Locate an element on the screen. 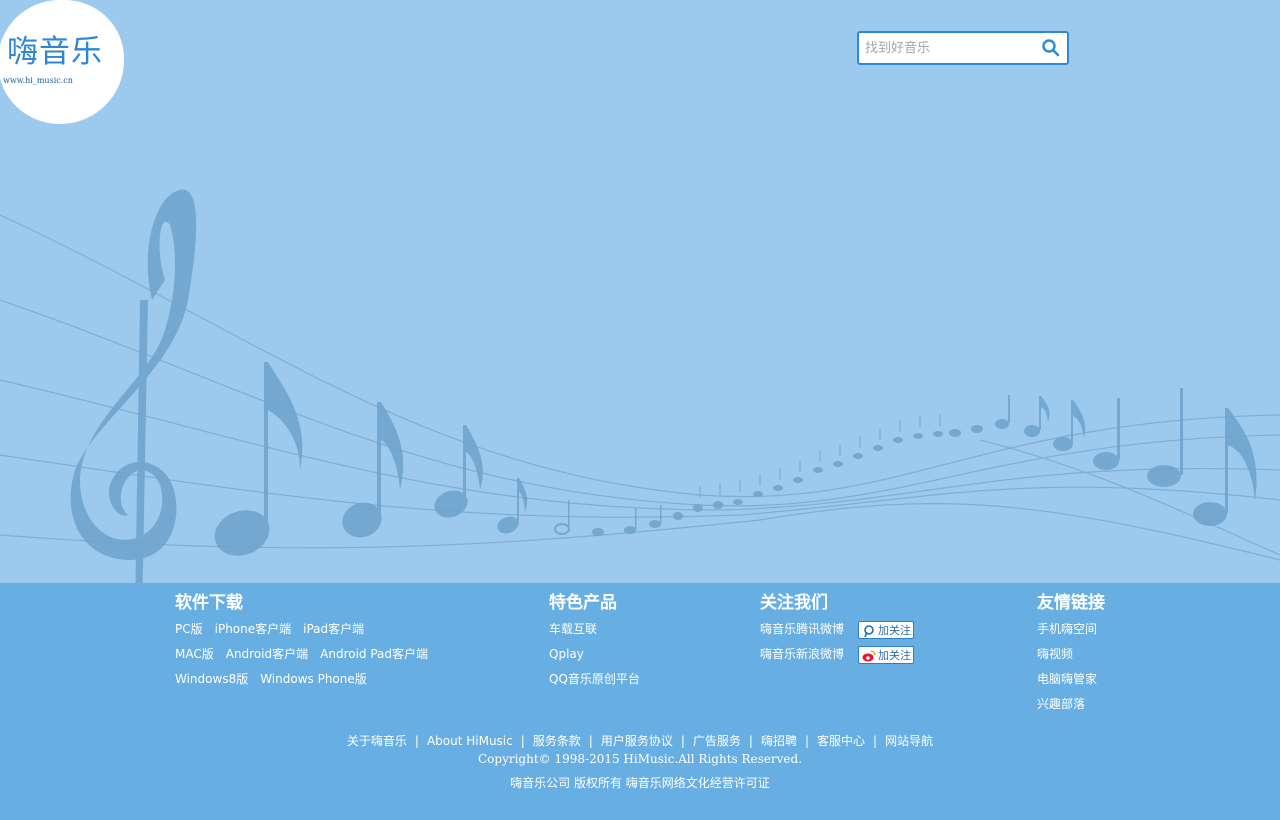 Image resolution: width=1280 pixels, height=820 pixels. follow-us-section: 关注我们 嗨音乐腾讯微博 加关注 嗨音乐新浪微博 加关注 is located at coordinates (837, 631).